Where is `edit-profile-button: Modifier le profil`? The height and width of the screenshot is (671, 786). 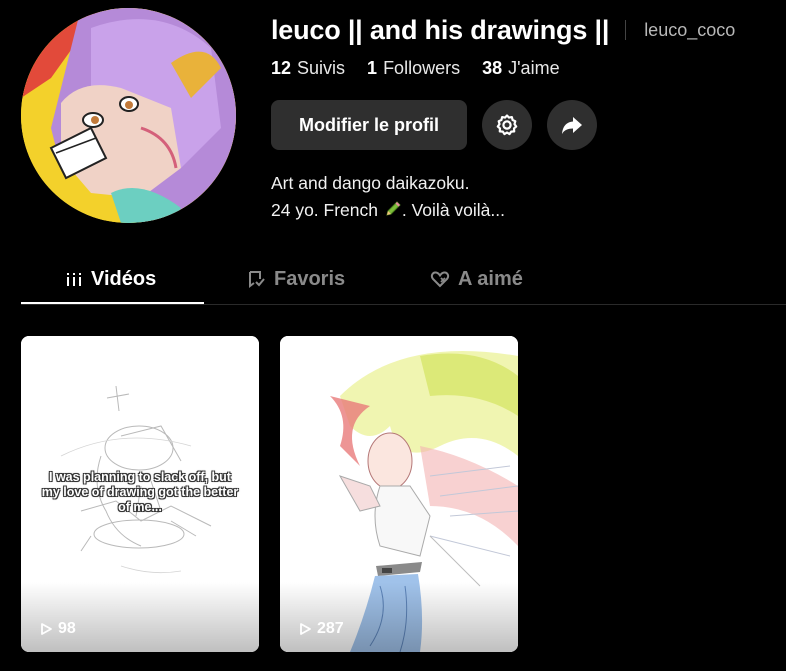
edit-profile-button: Modifier le profil is located at coordinates (369, 125).